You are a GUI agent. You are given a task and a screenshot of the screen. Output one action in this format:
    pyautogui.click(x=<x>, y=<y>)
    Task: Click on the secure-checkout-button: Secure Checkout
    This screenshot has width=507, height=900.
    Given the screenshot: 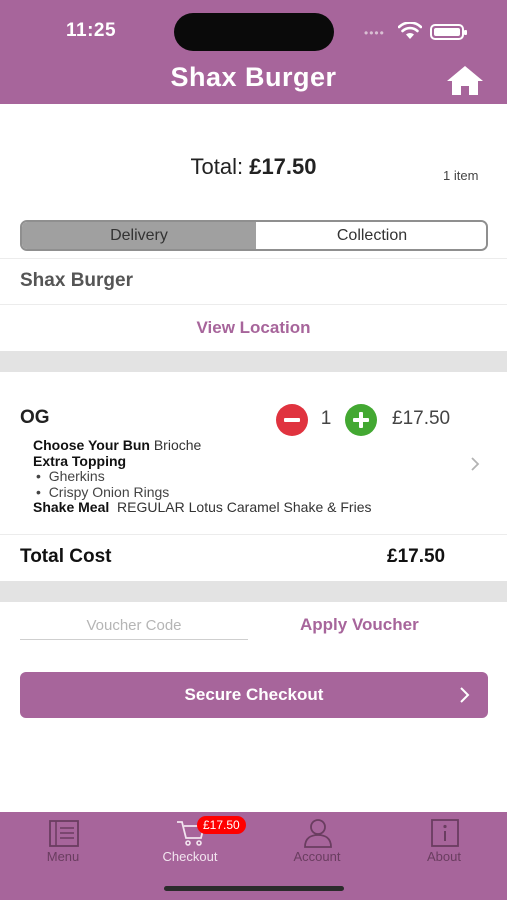 What is the action you would take?
    pyautogui.click(x=254, y=695)
    